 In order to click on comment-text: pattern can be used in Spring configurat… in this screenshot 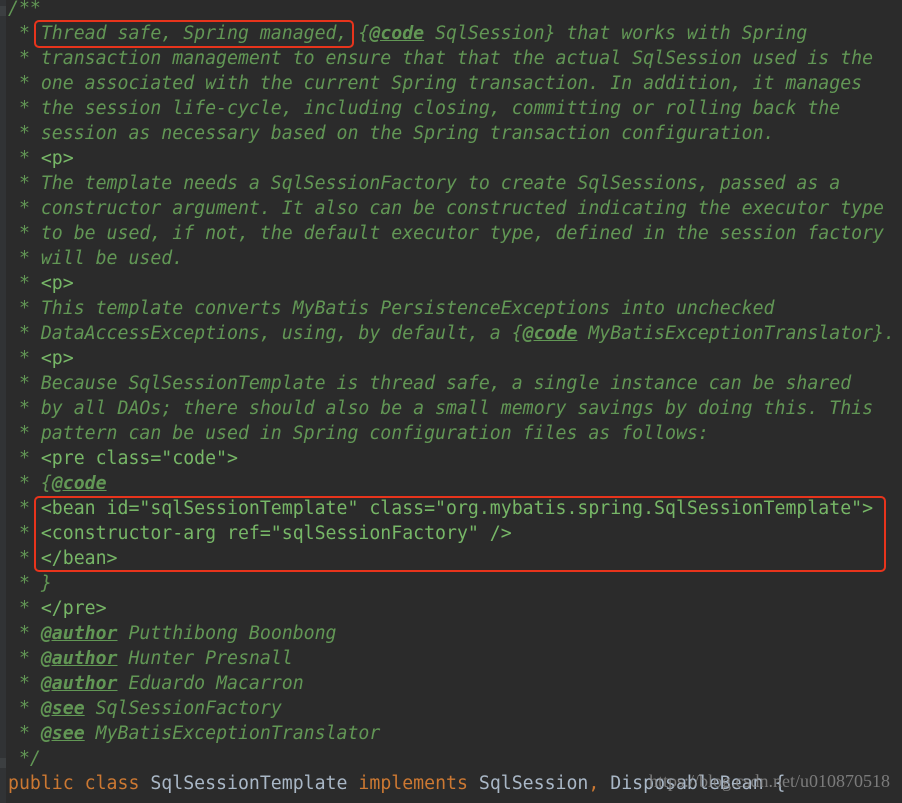, I will do `click(374, 433)`.